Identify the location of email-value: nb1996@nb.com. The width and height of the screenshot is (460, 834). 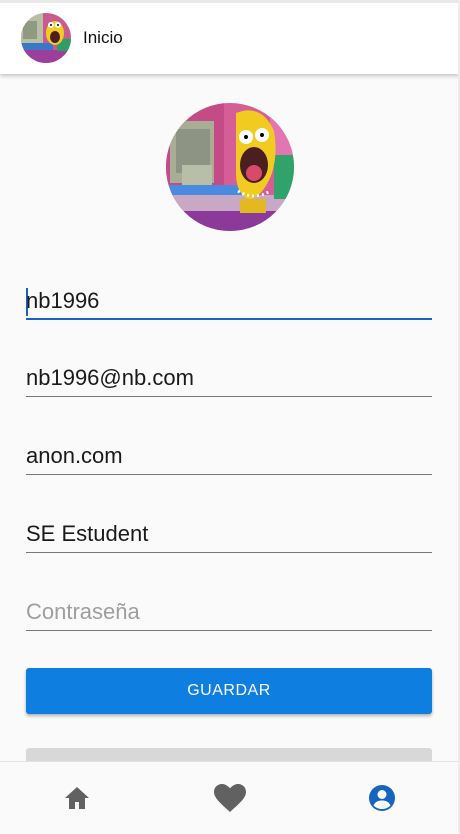
(110, 377).